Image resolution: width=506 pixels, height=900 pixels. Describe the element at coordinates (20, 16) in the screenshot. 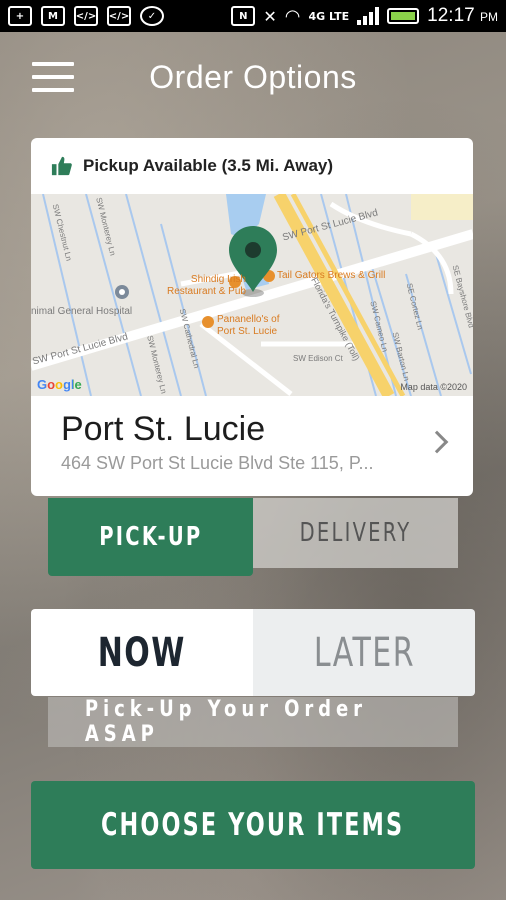

I see `add-notification-icon: +` at that location.